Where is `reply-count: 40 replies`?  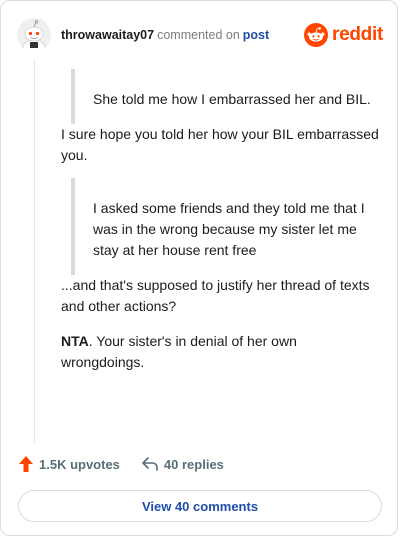
reply-count: 40 replies is located at coordinates (193, 464).